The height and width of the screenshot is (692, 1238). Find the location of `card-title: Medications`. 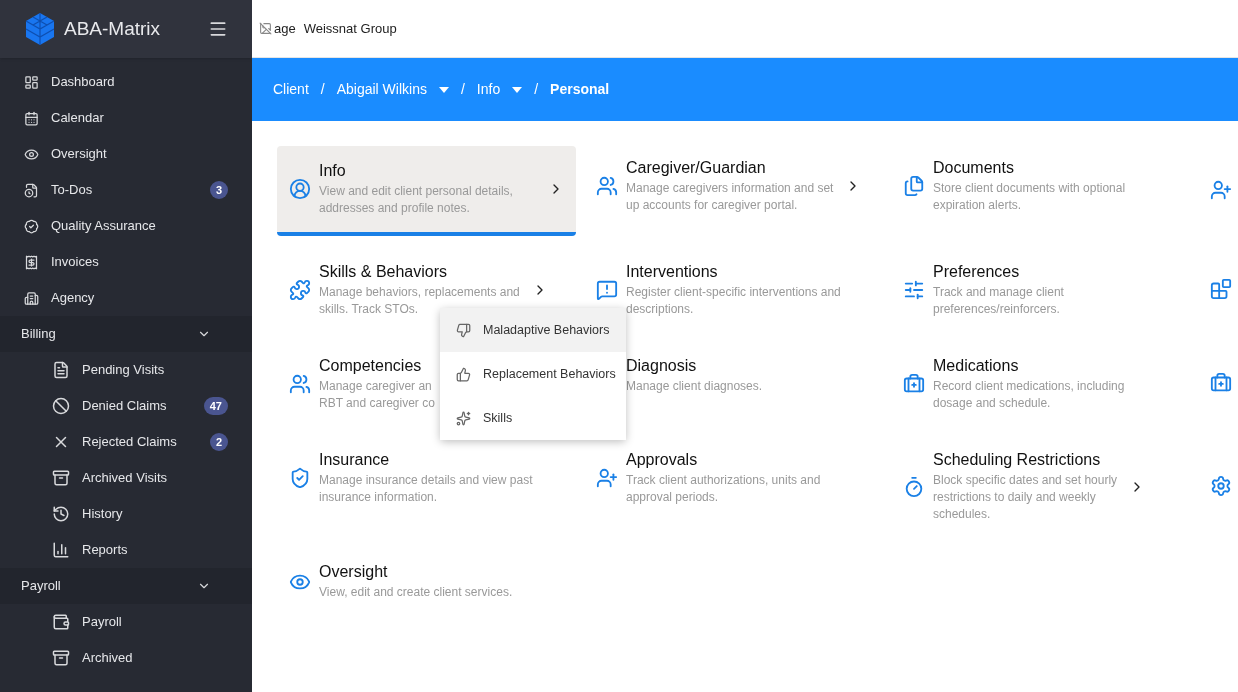

card-title: Medications is located at coordinates (976, 366).